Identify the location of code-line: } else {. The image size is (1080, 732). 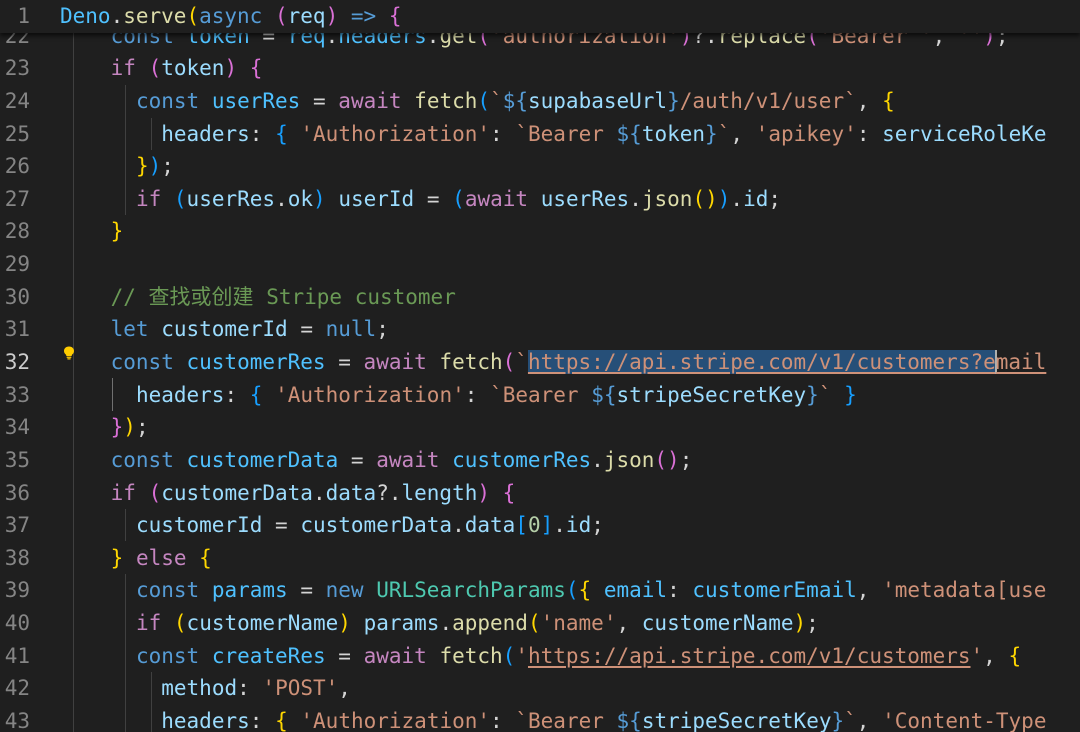
(136, 558).